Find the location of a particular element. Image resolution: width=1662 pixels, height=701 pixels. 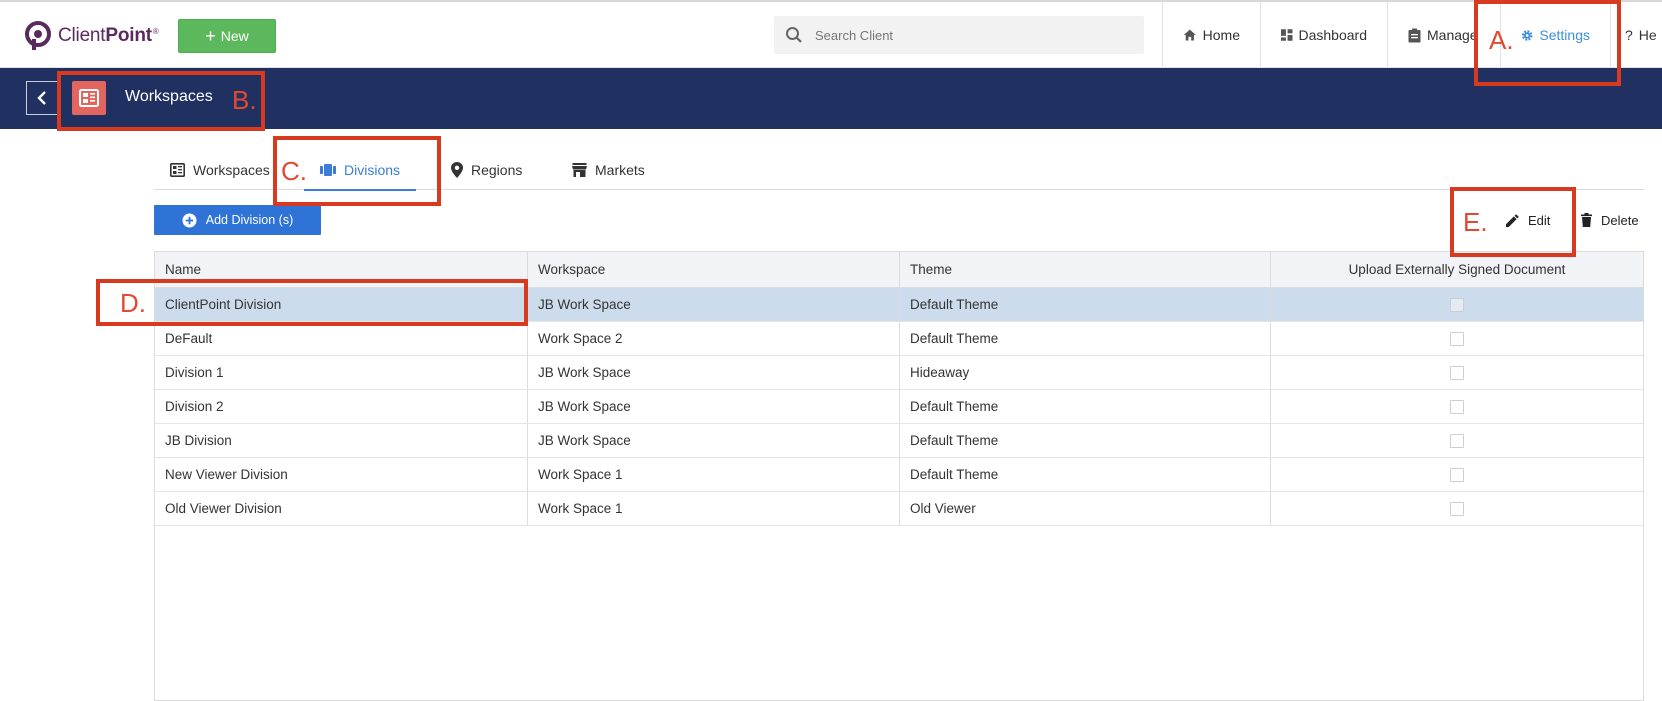

cell-name: Division 1 is located at coordinates (341, 372).